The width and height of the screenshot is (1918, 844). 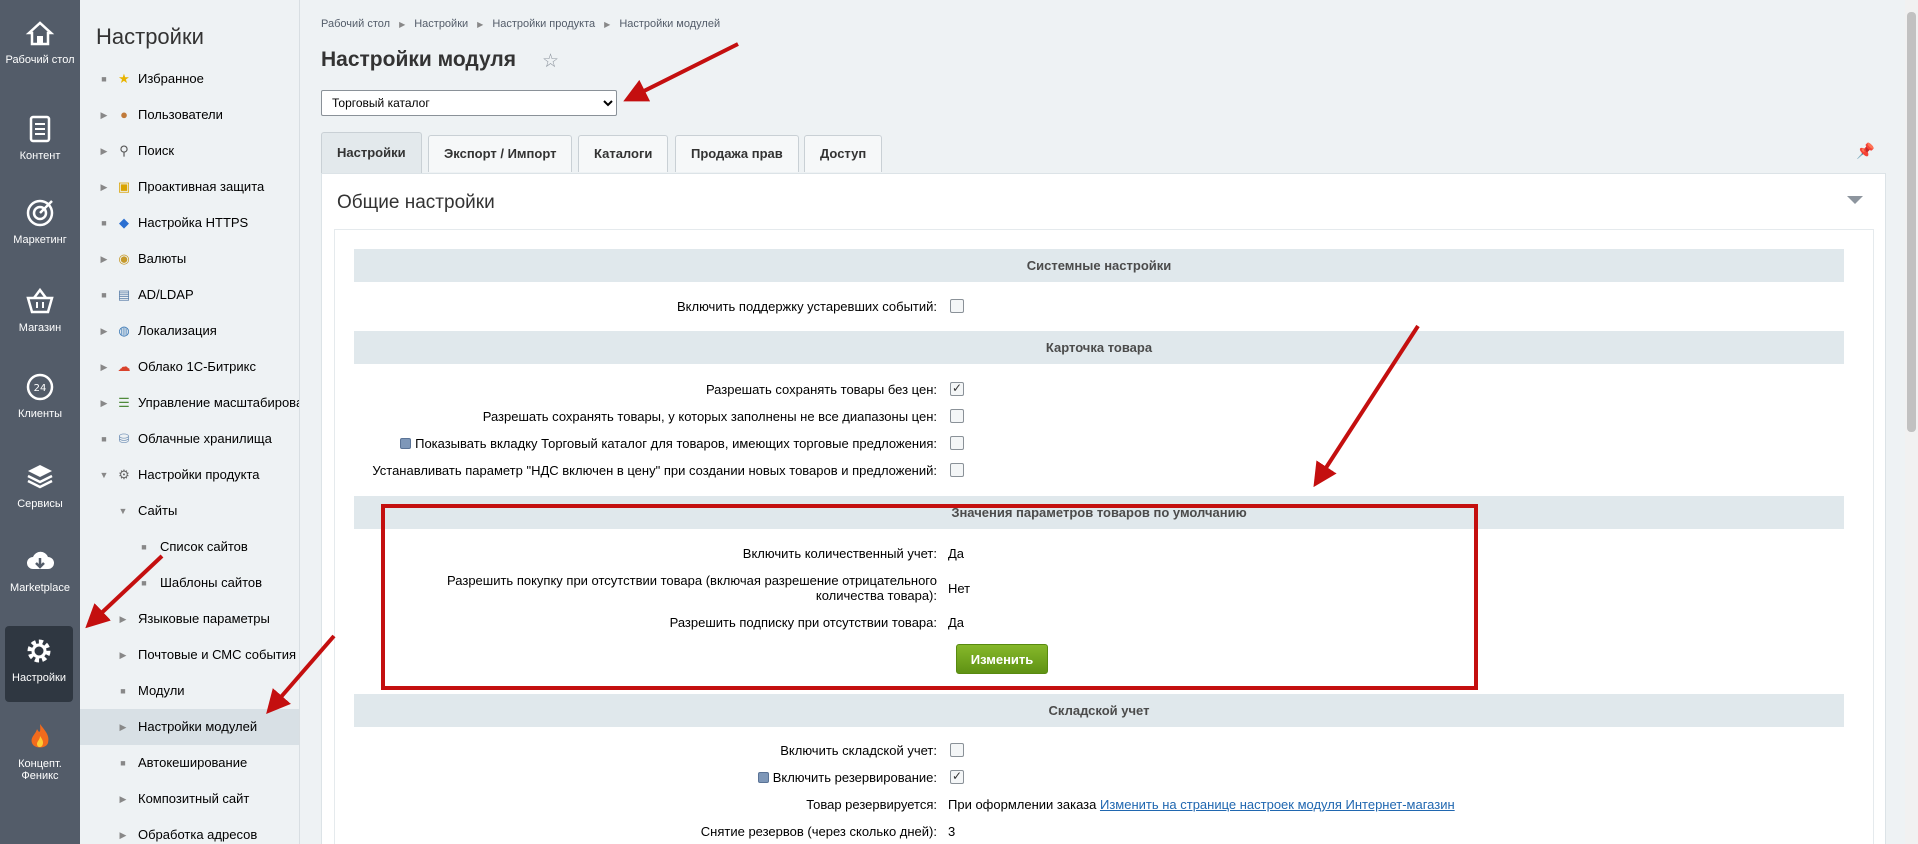 What do you see at coordinates (1865, 151) in the screenshot?
I see `pin-icon: 📌` at bounding box center [1865, 151].